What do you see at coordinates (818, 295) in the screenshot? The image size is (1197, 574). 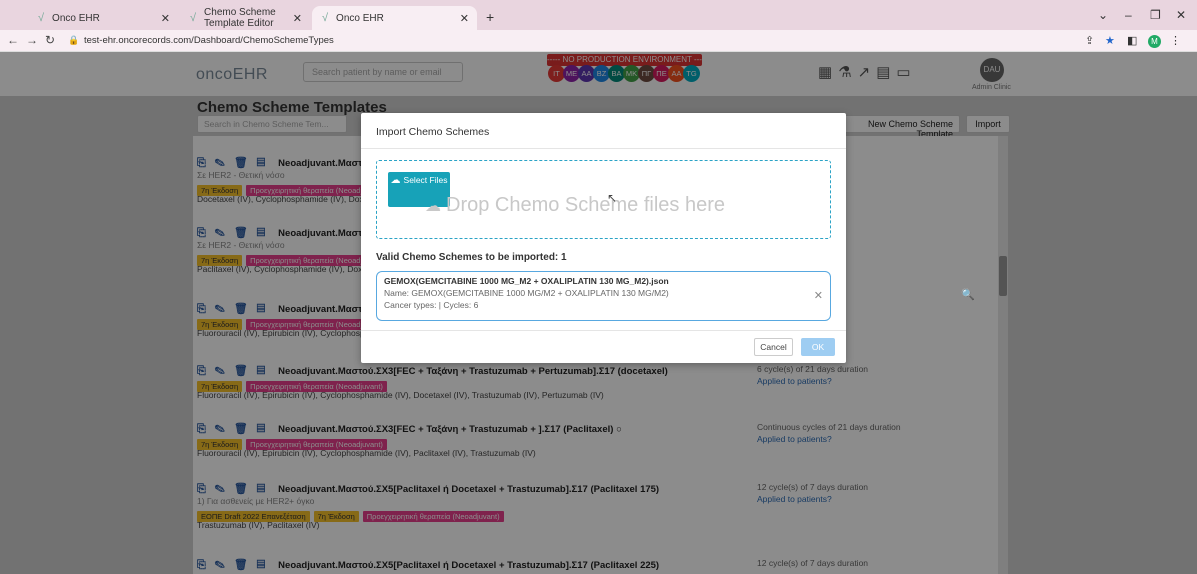 I see `remove-file-icon: ✕` at bounding box center [818, 295].